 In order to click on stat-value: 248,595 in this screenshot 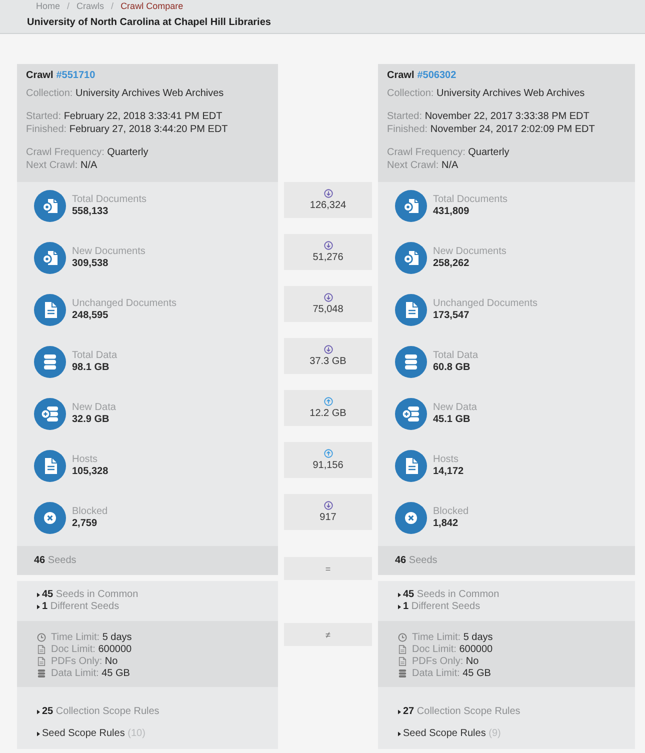, I will do `click(91, 316)`.